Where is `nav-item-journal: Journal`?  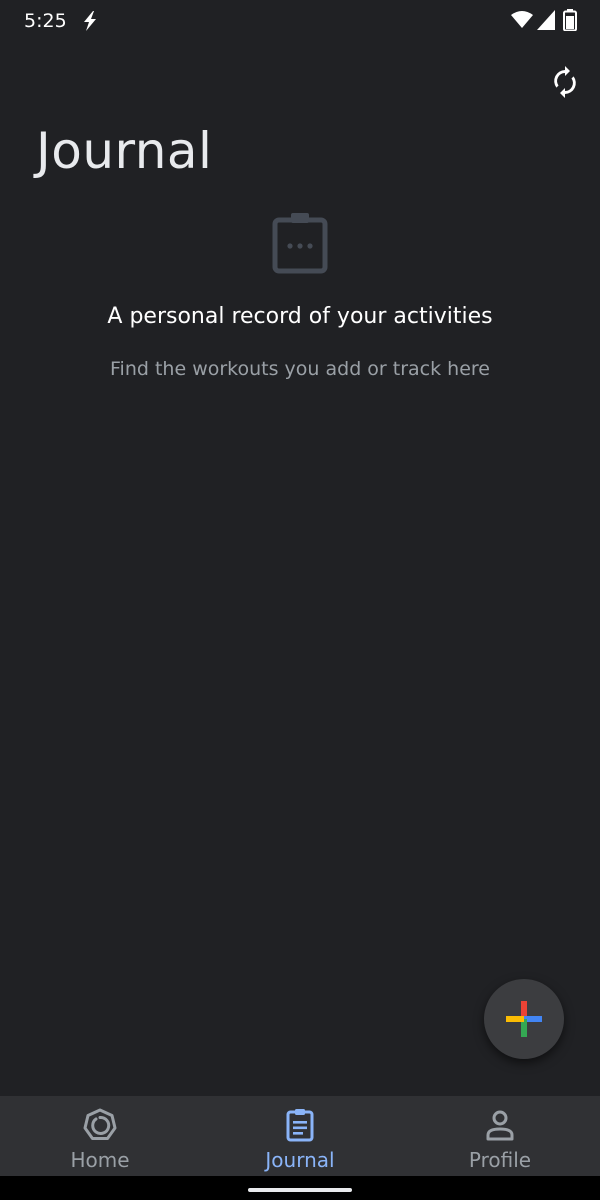 nav-item-journal: Journal is located at coordinates (300, 1136).